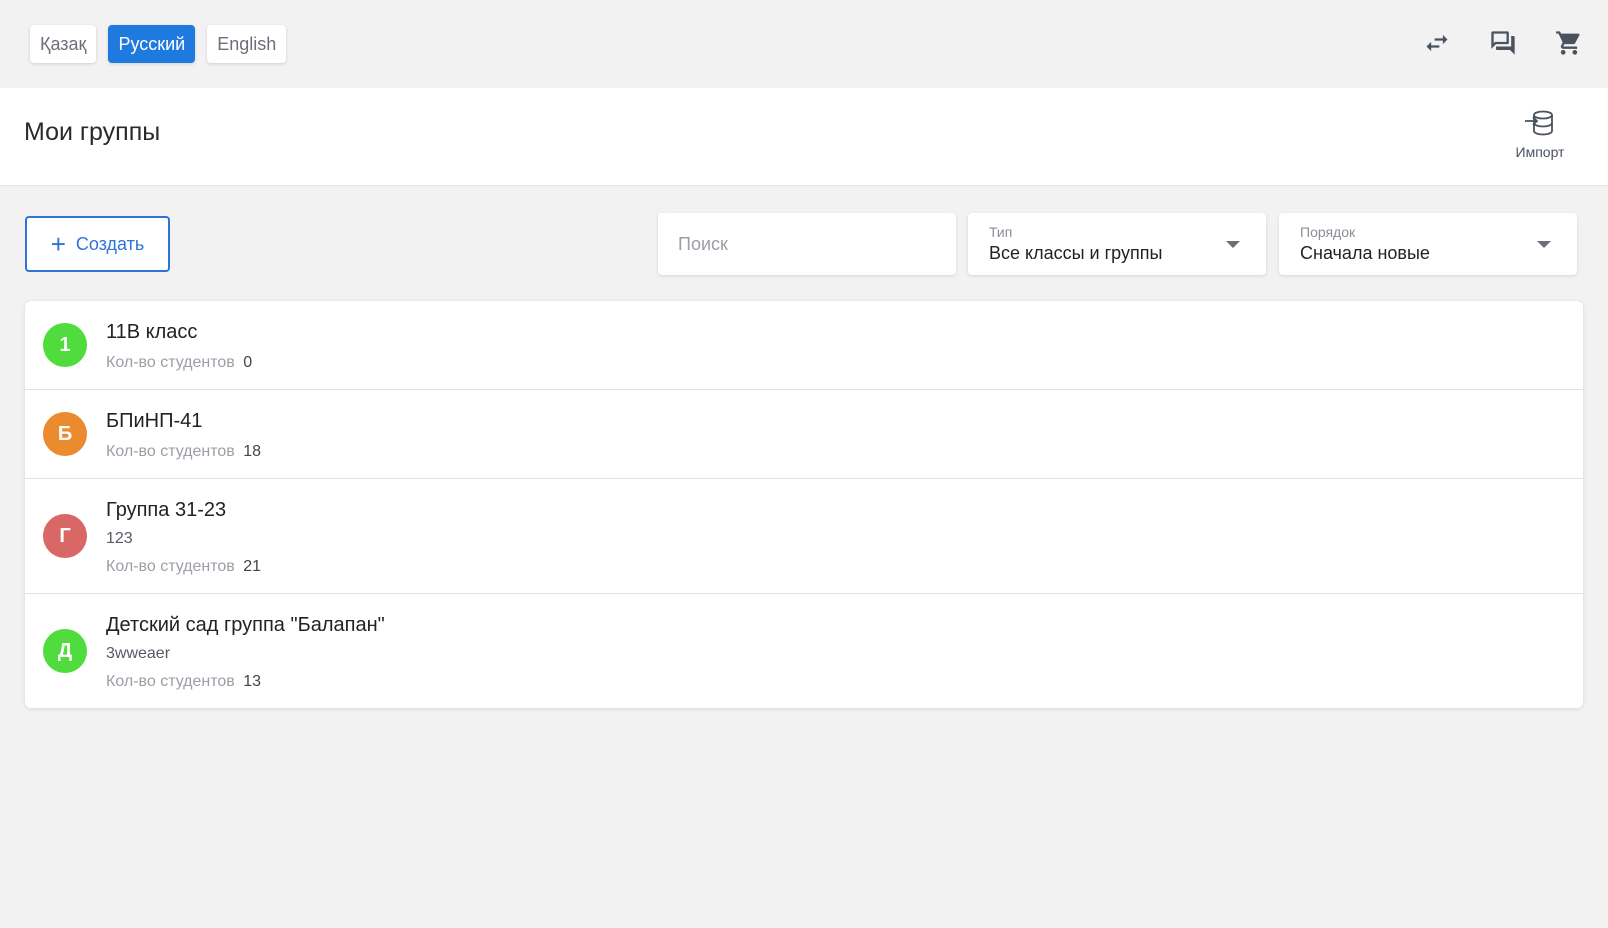 The image size is (1608, 928). Describe the element at coordinates (252, 451) in the screenshot. I see `student-count-value: 18` at that location.